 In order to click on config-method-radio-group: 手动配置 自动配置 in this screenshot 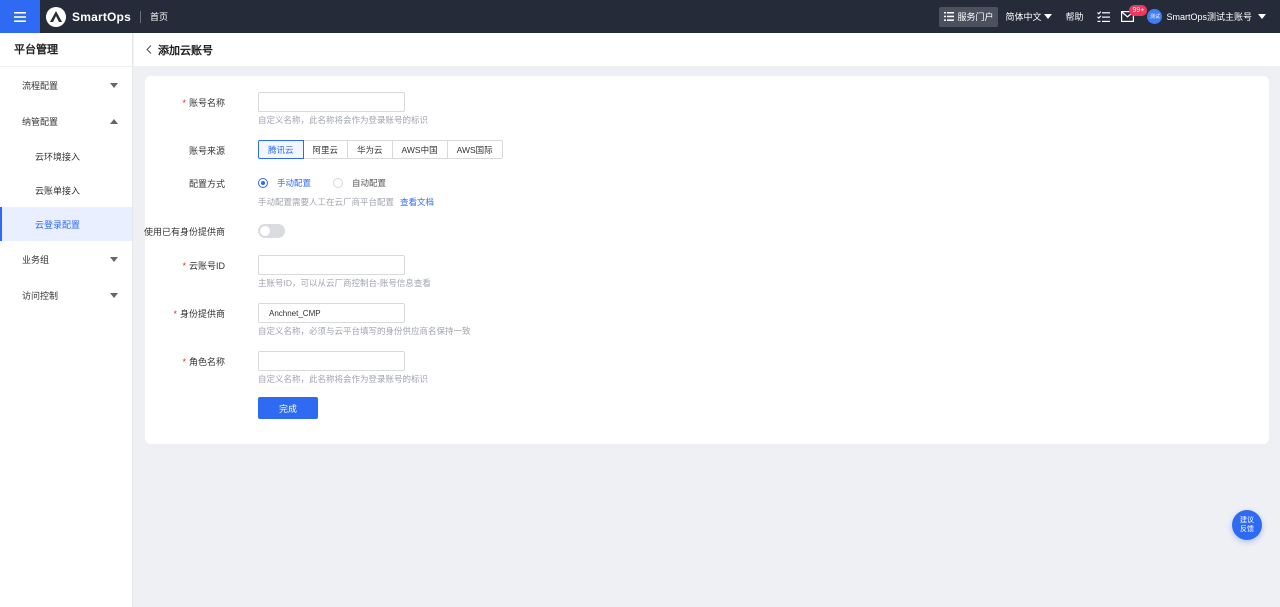, I will do `click(333, 183)`.